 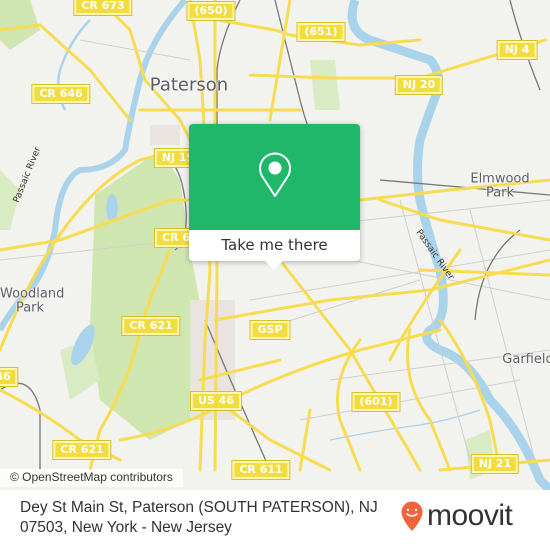 What do you see at coordinates (112, 208) in the screenshot?
I see `lake` at bounding box center [112, 208].